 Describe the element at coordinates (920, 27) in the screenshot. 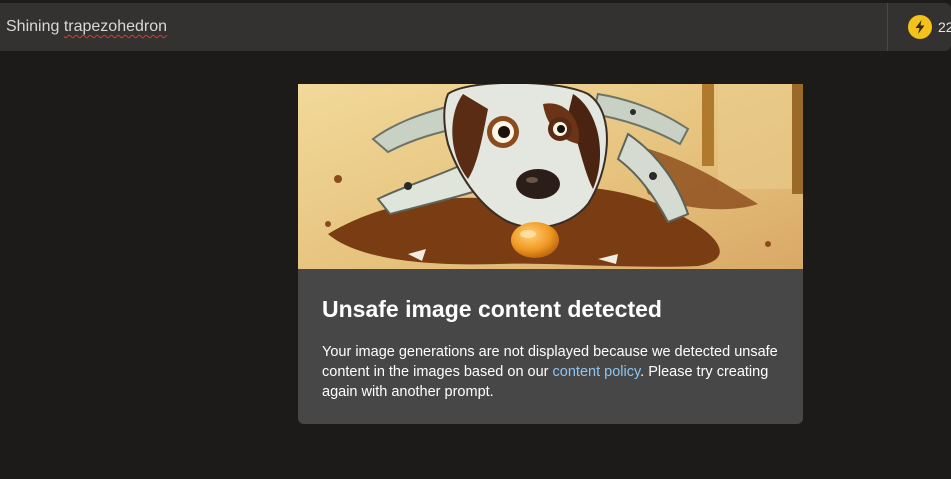

I see `lightning-bolt-icon` at that location.